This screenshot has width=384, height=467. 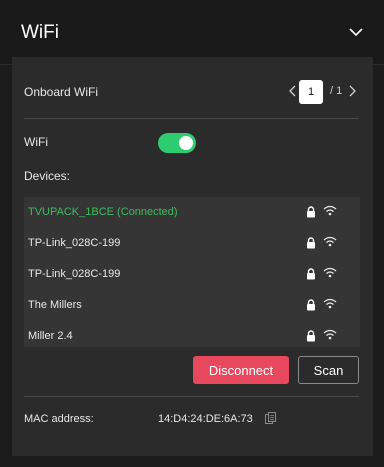 What do you see at coordinates (50, 336) in the screenshot?
I see `device-name: Miller 2.4` at bounding box center [50, 336].